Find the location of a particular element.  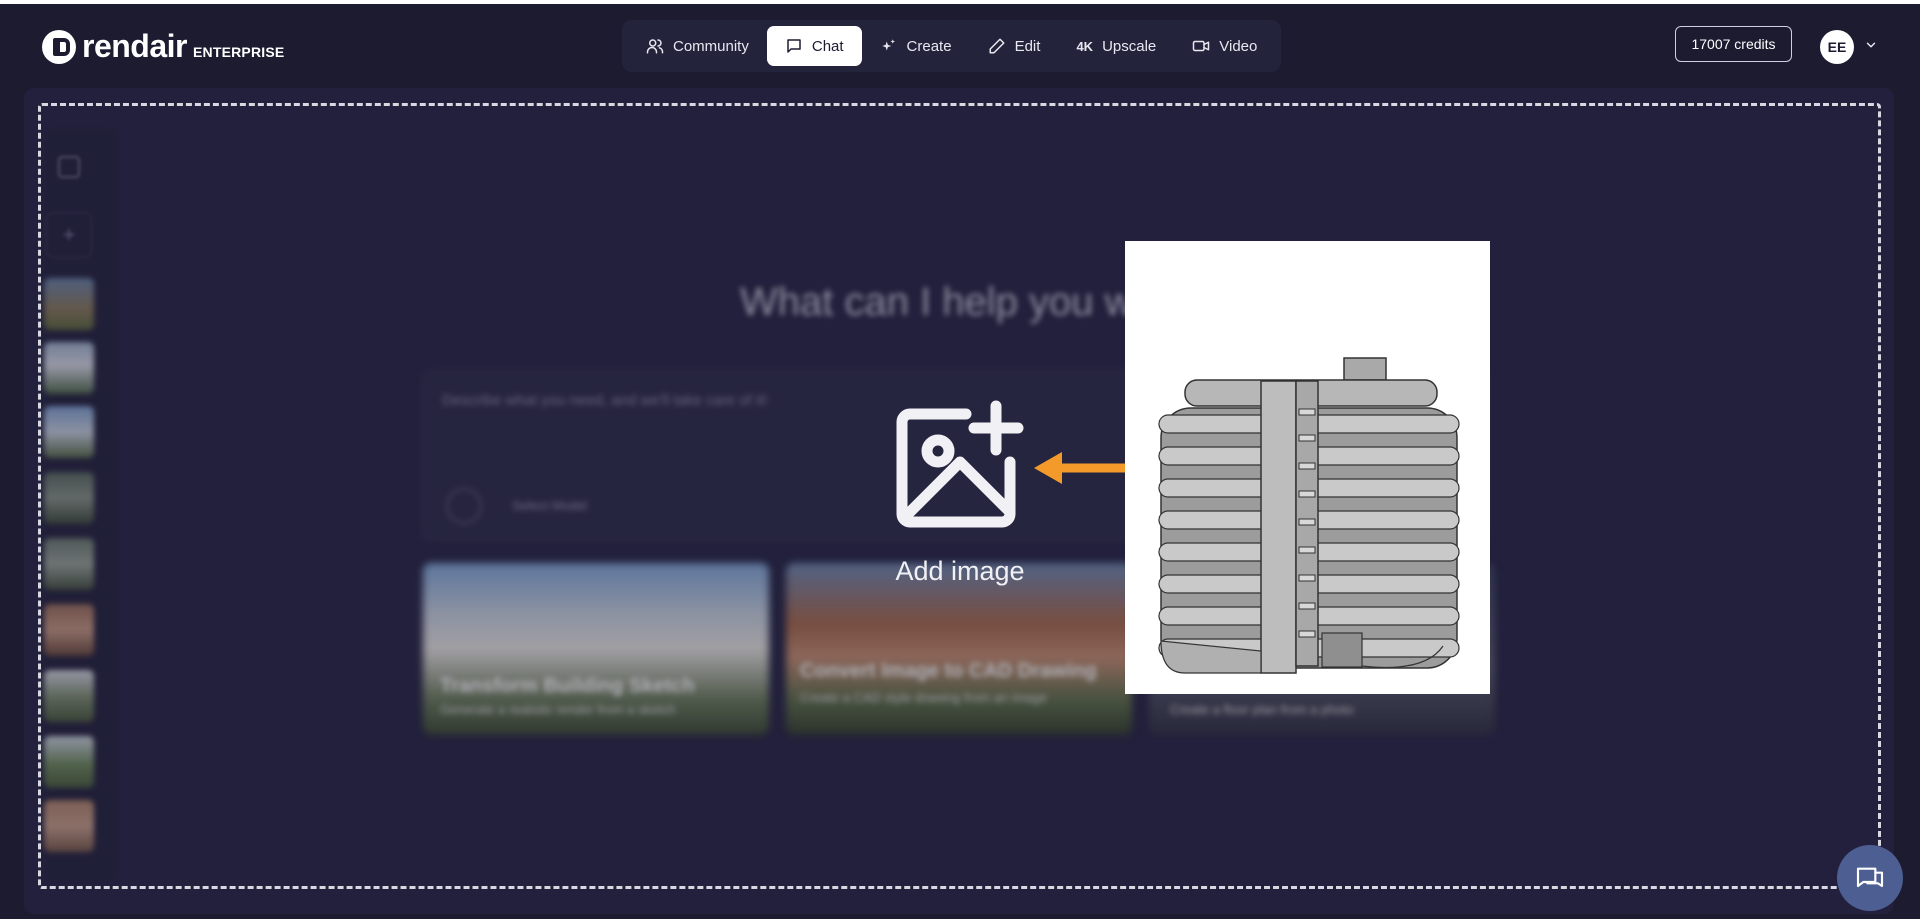

nav-community: Community is located at coordinates (697, 46).